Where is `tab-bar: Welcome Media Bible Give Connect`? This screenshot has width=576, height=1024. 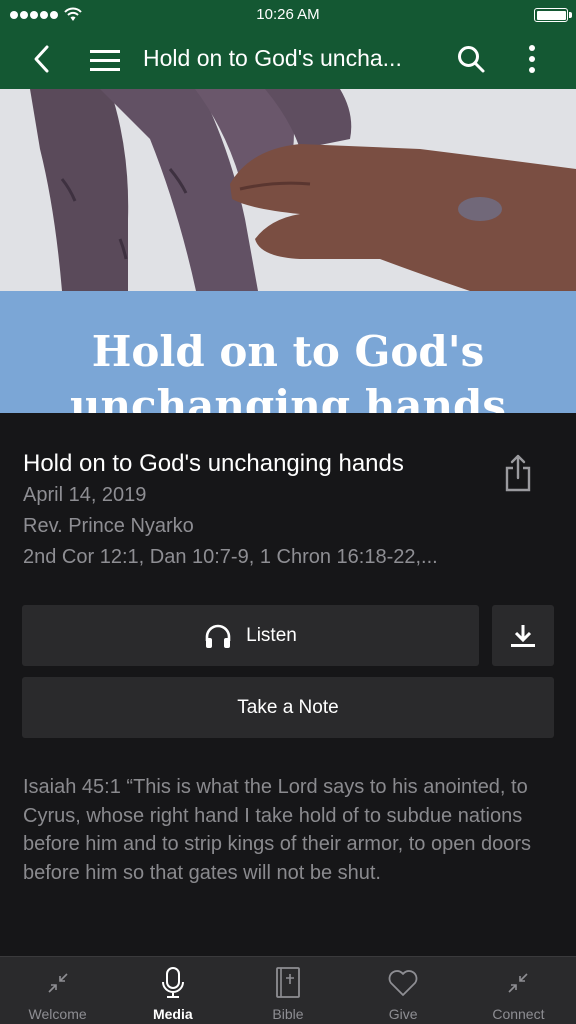
tab-bar: Welcome Media Bible Give Connect is located at coordinates (288, 990).